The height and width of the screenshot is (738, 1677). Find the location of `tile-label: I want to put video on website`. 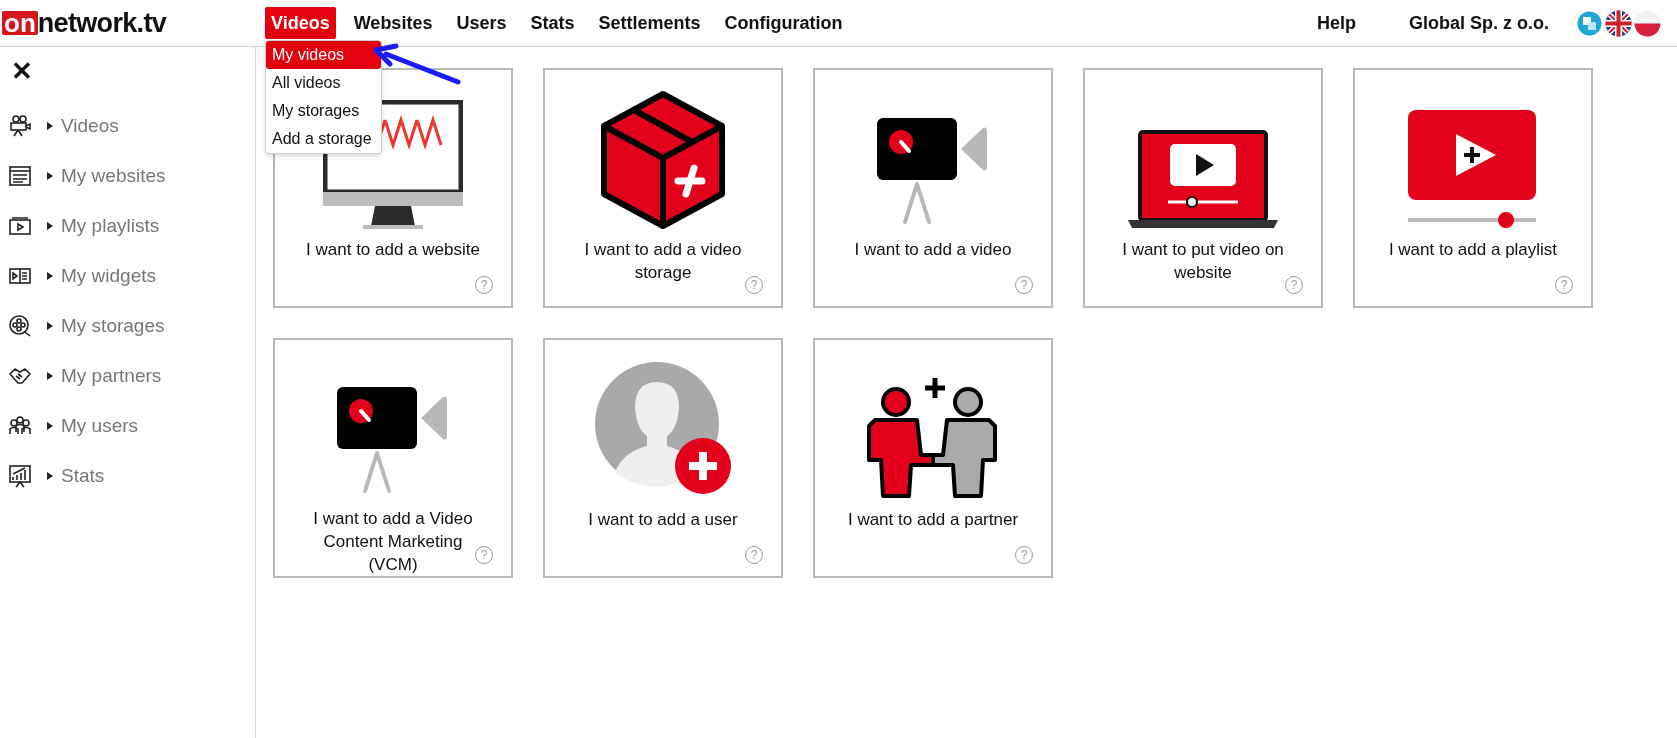

tile-label: I want to put video on website is located at coordinates (1203, 261).